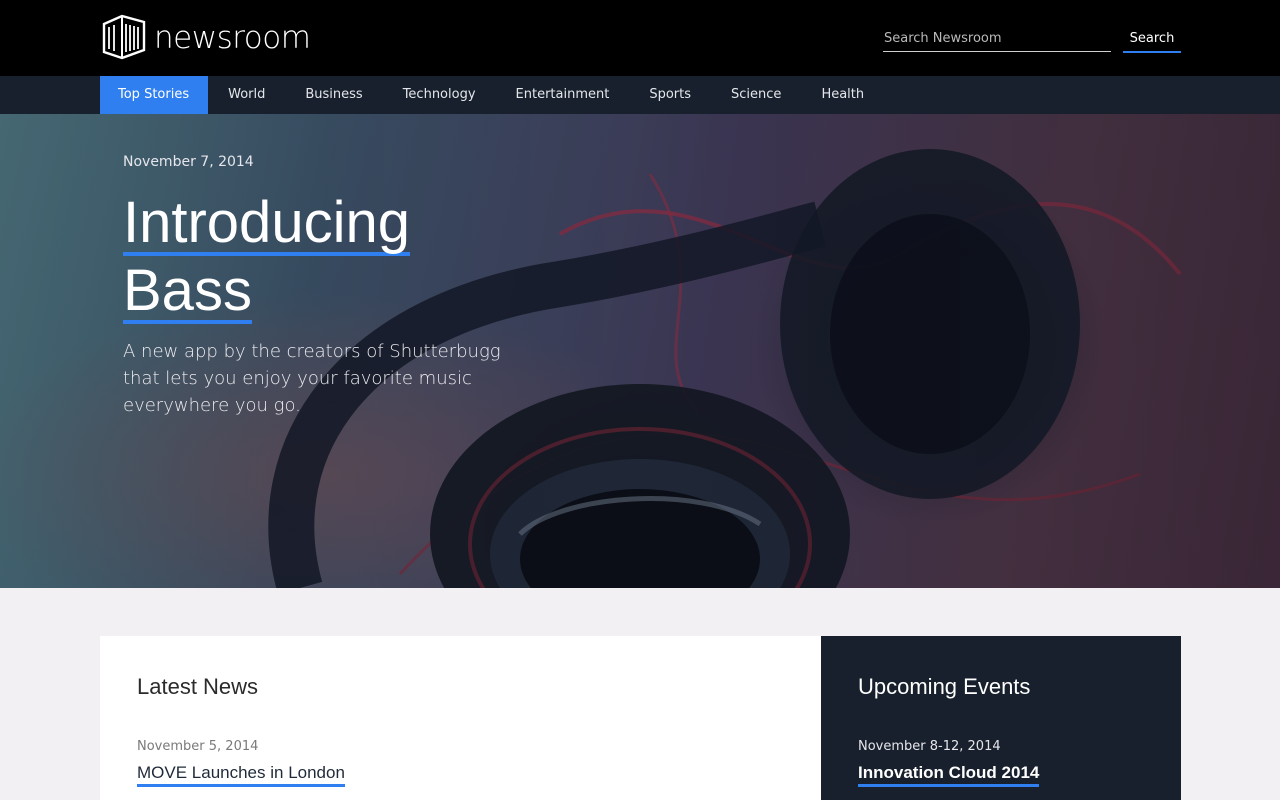  What do you see at coordinates (756, 95) in the screenshot?
I see `nav-item-science: Science` at bounding box center [756, 95].